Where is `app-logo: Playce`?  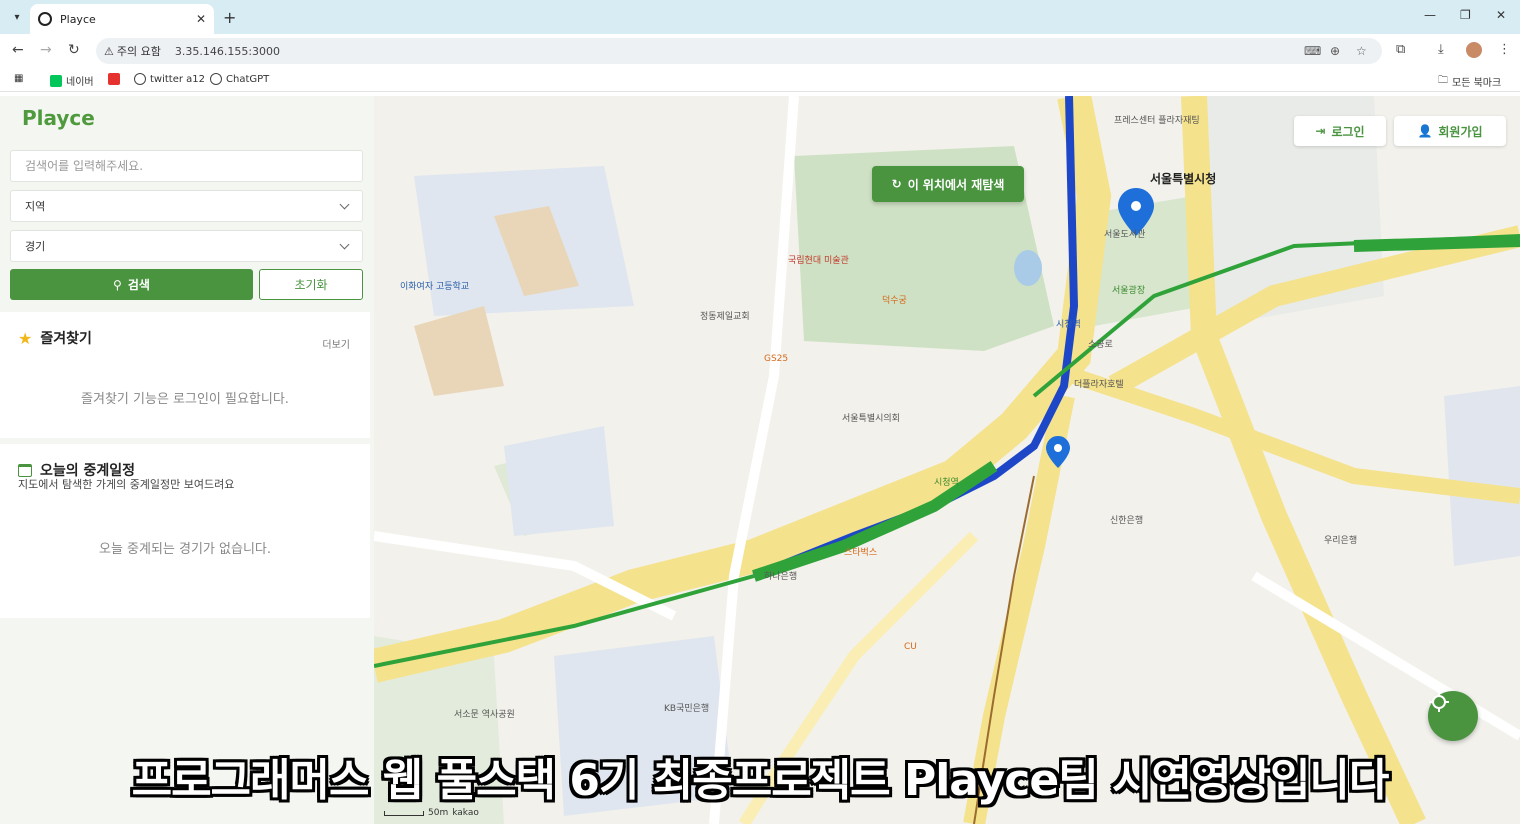 app-logo: Playce is located at coordinates (58, 118).